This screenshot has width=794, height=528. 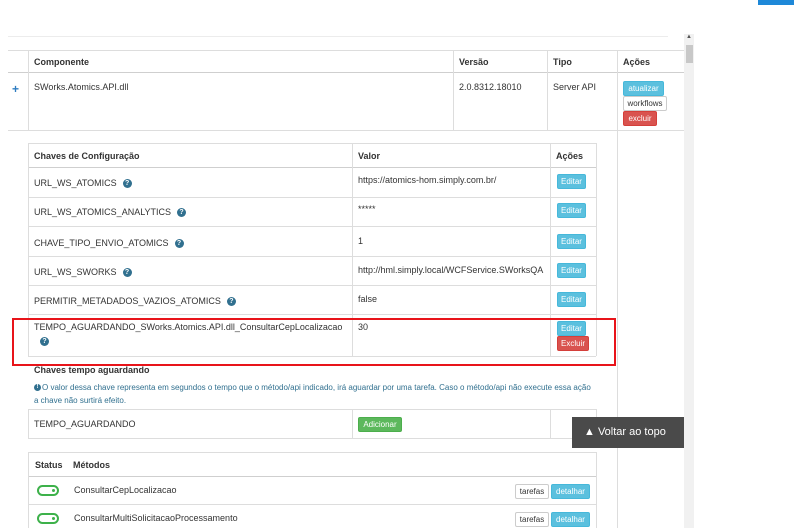 I want to click on config-key: CHAVE_TIPO_ENVIO_ATOMICS, so click(x=101, y=243).